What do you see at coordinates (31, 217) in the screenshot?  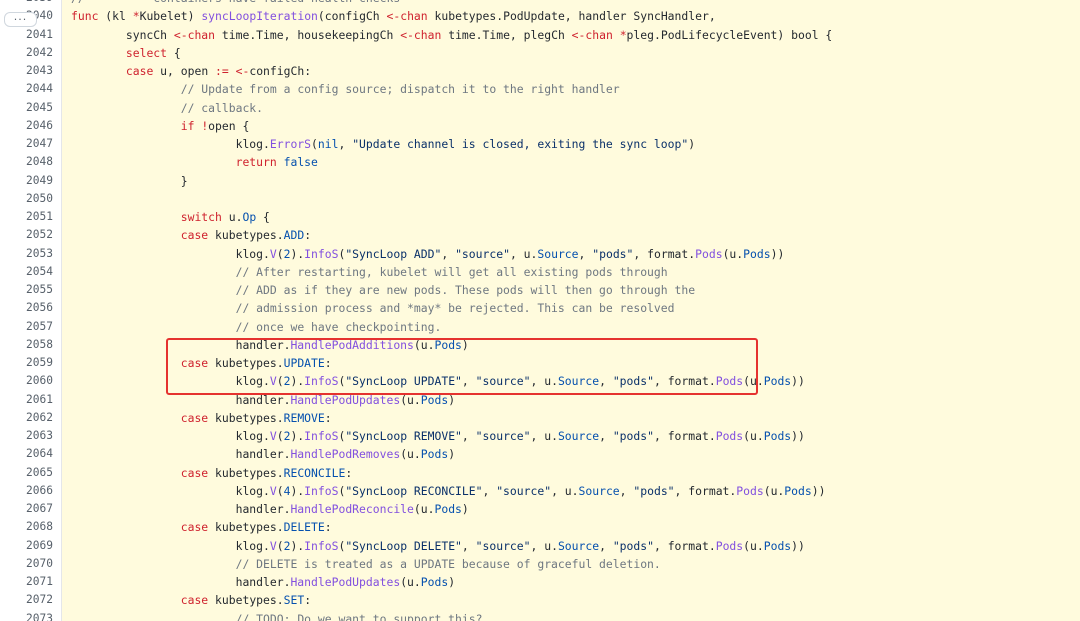 I see `line-number: 2051` at bounding box center [31, 217].